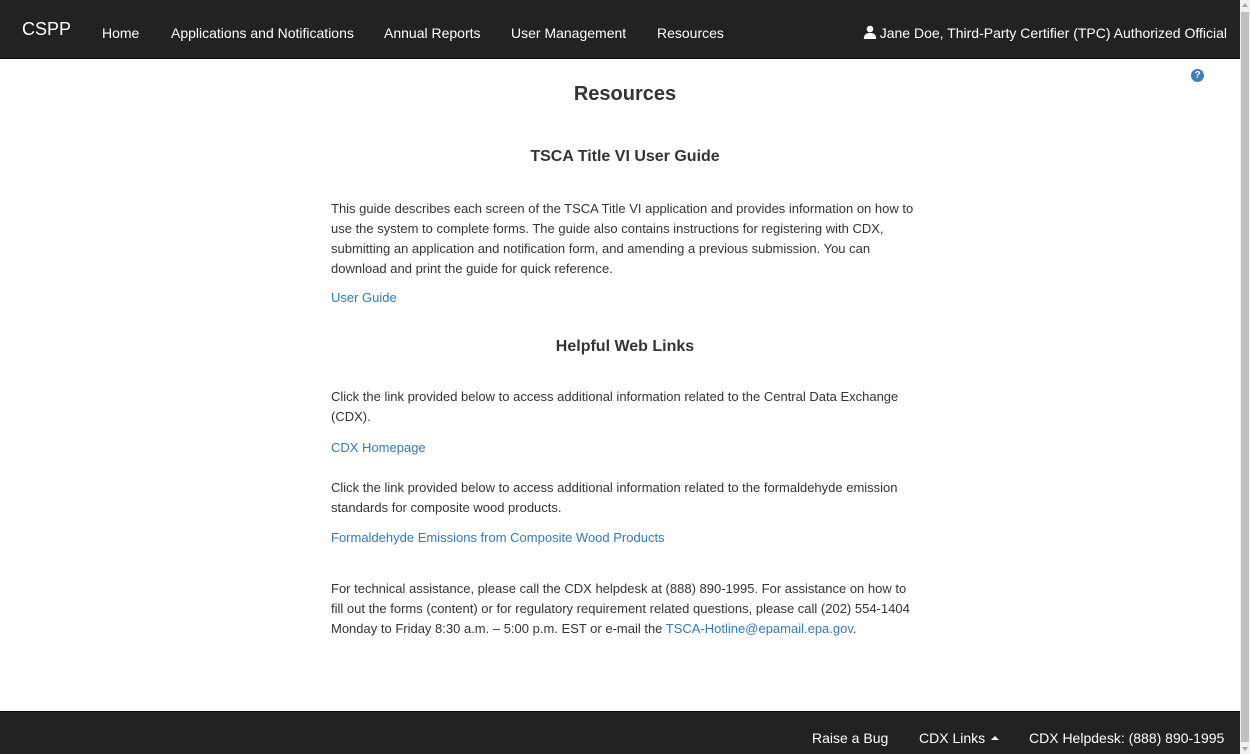  I want to click on question-circle-icon: ?, so click(1197, 75).